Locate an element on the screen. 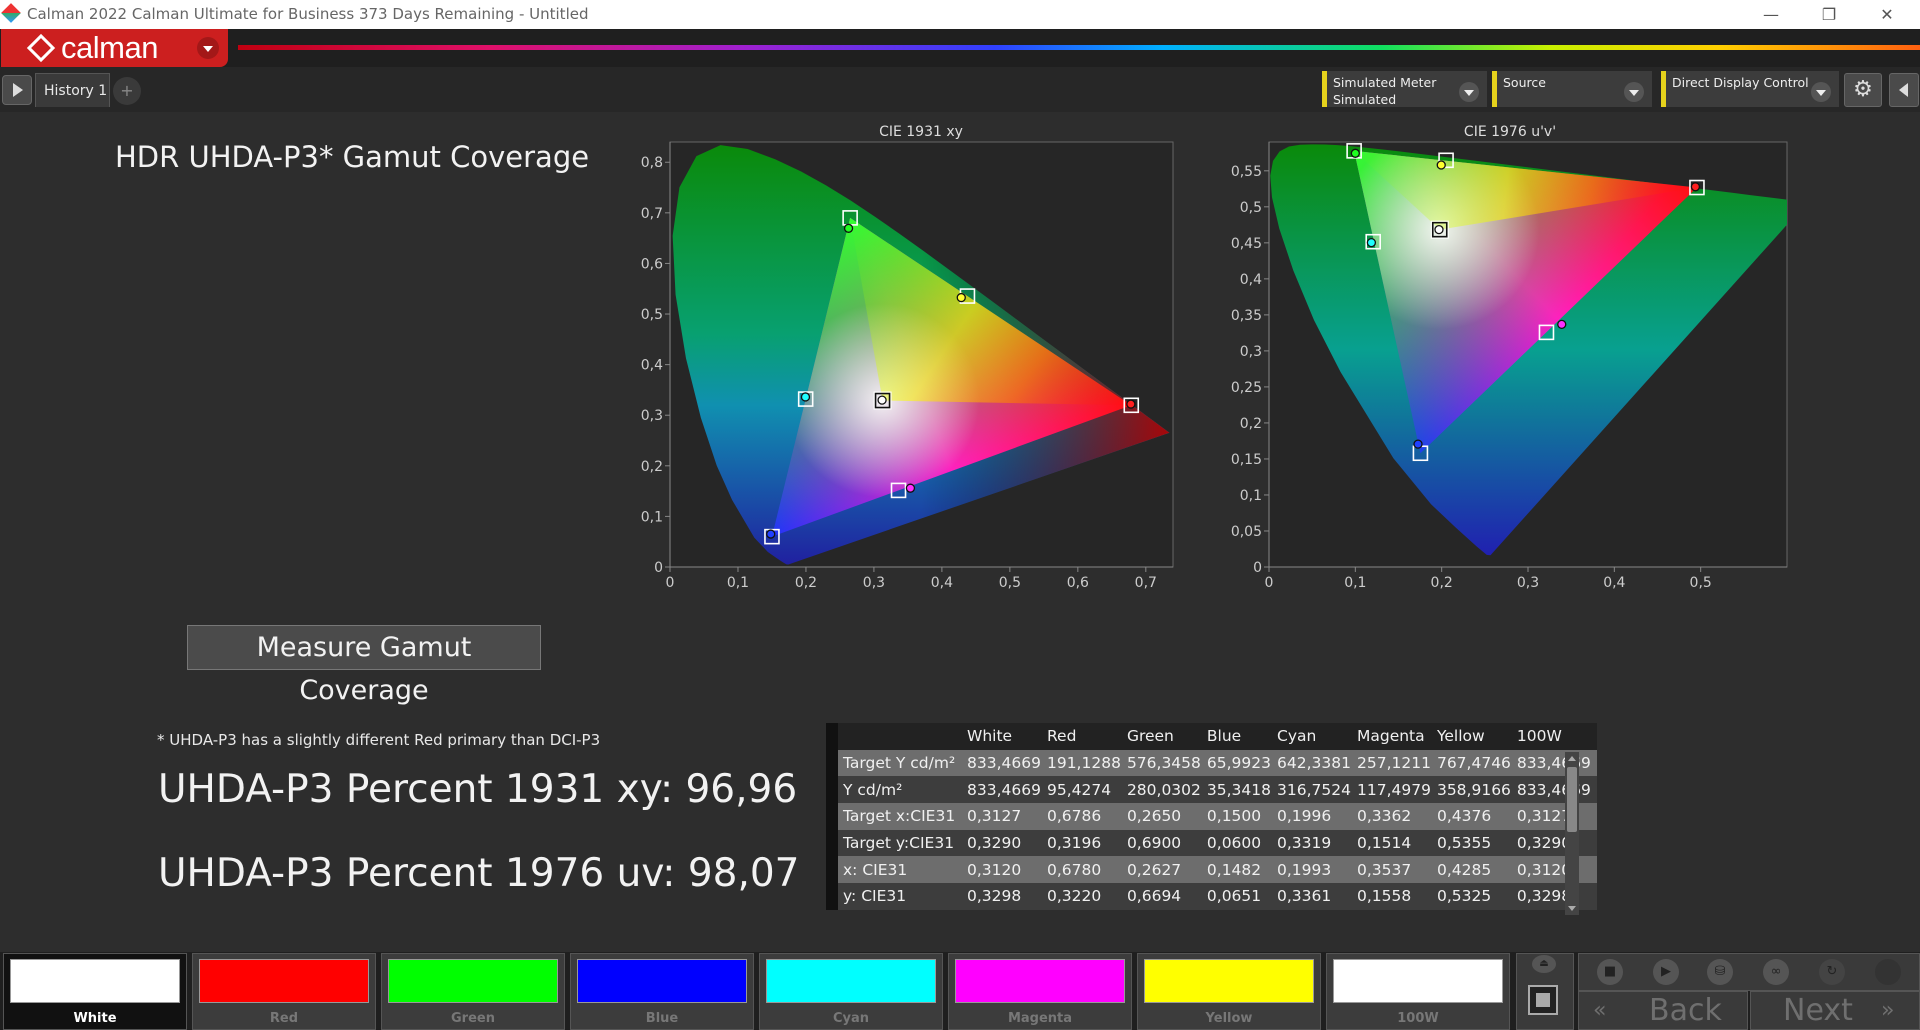 The height and width of the screenshot is (1030, 1920). patch-label: Magenta is located at coordinates (1040, 1018).